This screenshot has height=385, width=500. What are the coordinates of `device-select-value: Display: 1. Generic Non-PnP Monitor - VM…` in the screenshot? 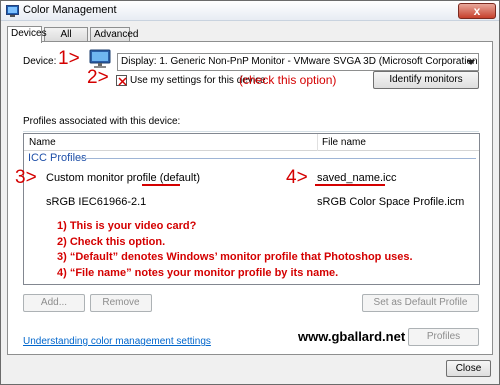 It's located at (299, 61).